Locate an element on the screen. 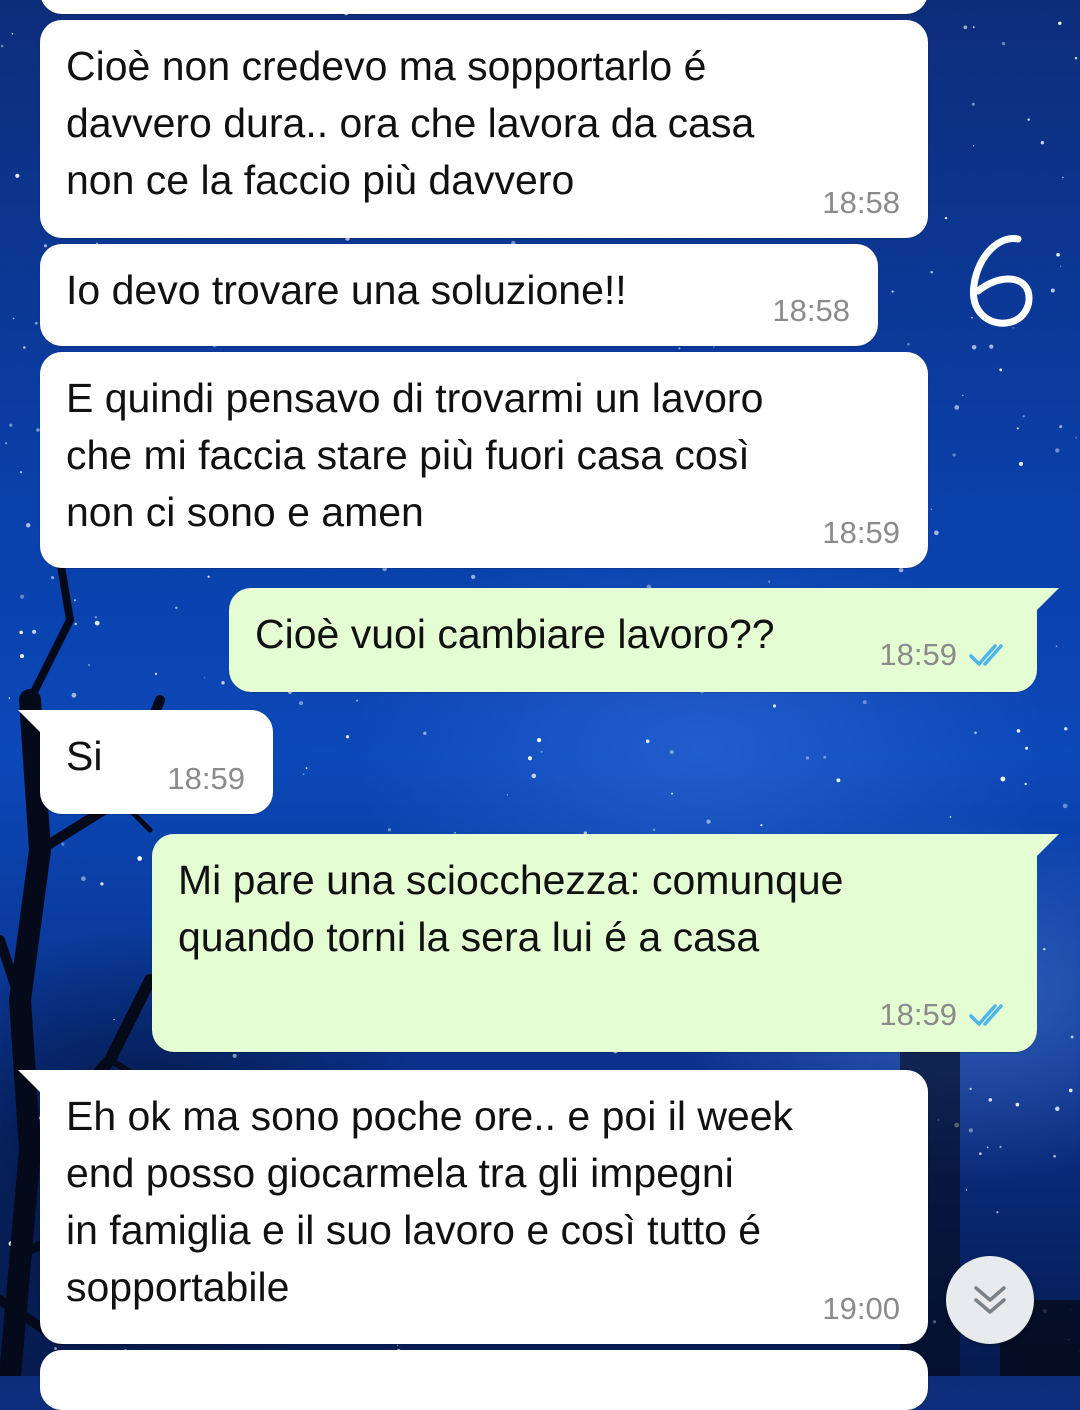  message-timestamp: 18:58 is located at coordinates (811, 310).